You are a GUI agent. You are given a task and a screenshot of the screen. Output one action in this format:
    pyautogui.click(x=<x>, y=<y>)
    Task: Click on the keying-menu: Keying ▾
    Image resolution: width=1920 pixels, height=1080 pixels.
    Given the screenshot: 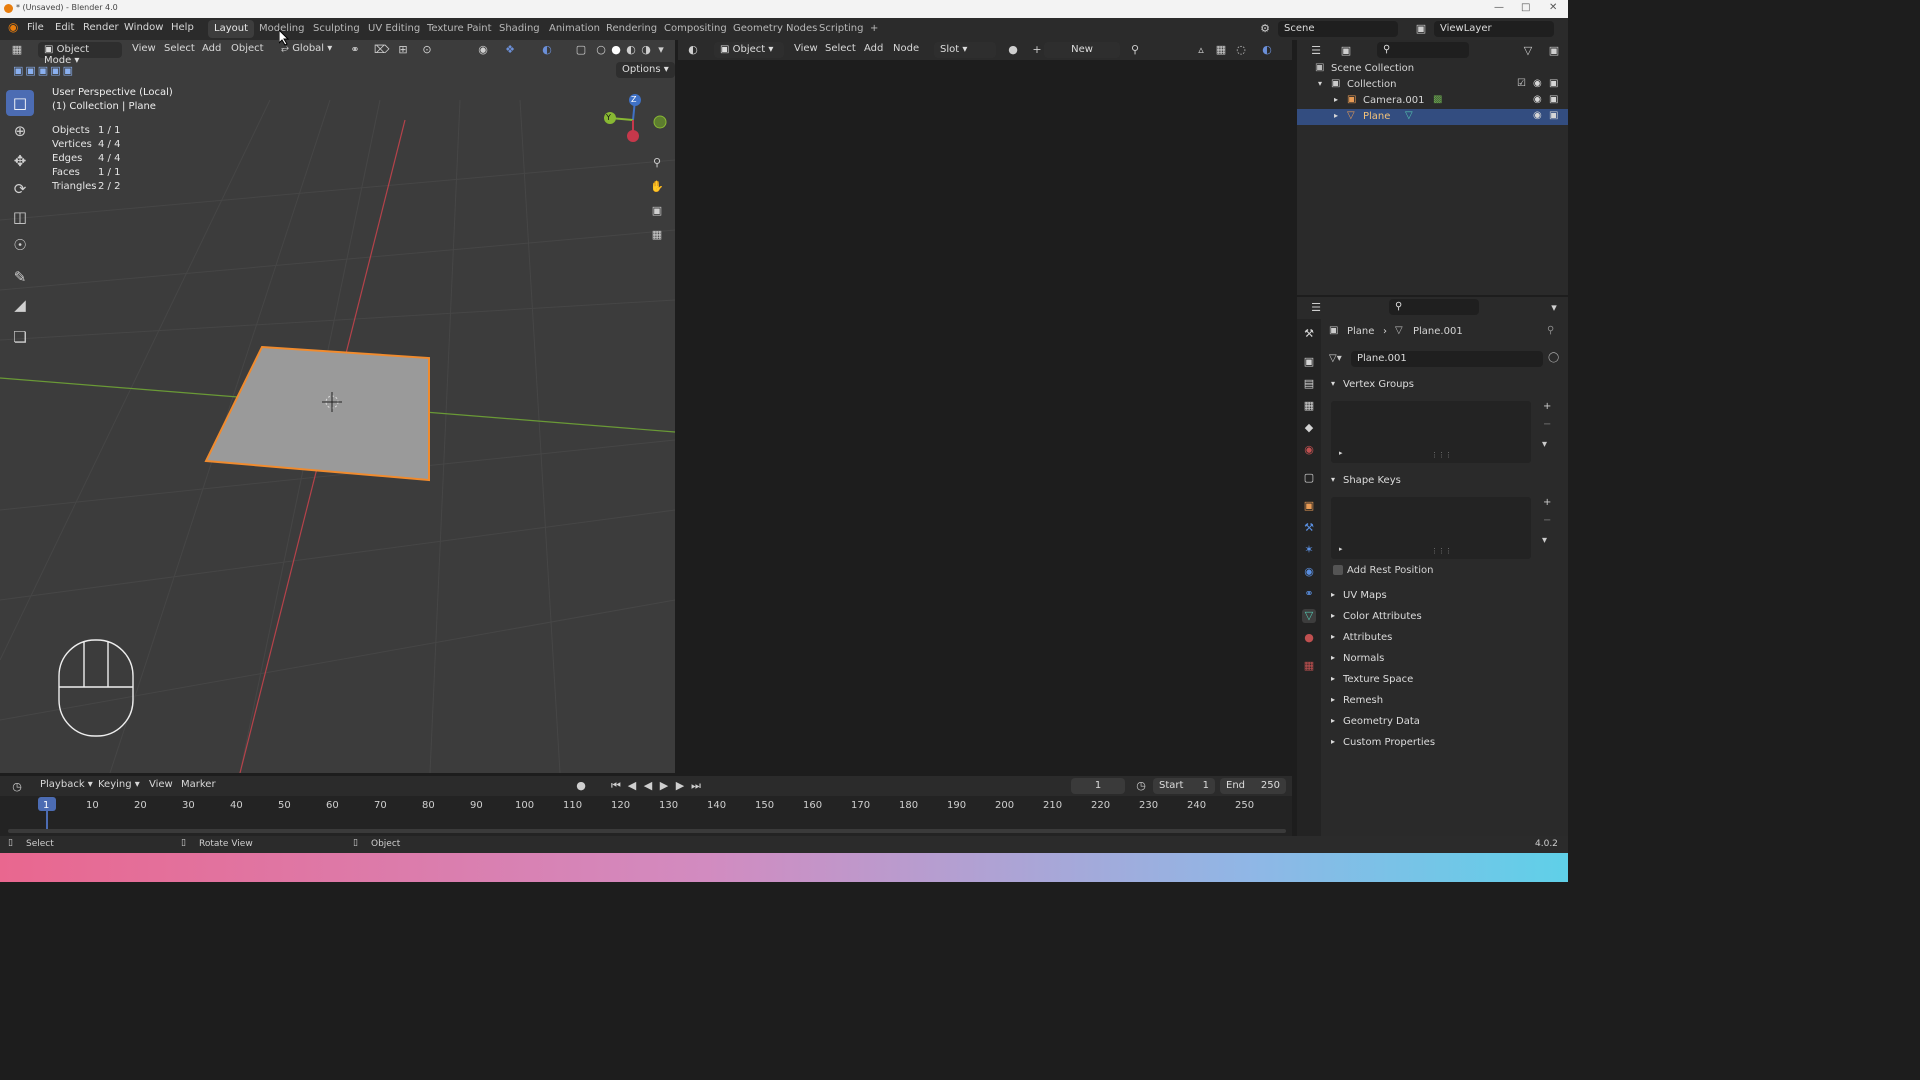 What is the action you would take?
    pyautogui.click(x=119, y=784)
    